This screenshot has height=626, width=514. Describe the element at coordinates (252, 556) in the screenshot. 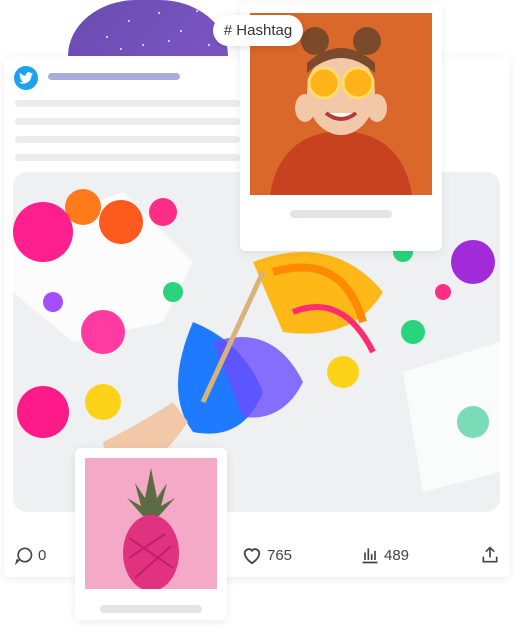

I see `heart-icon` at that location.